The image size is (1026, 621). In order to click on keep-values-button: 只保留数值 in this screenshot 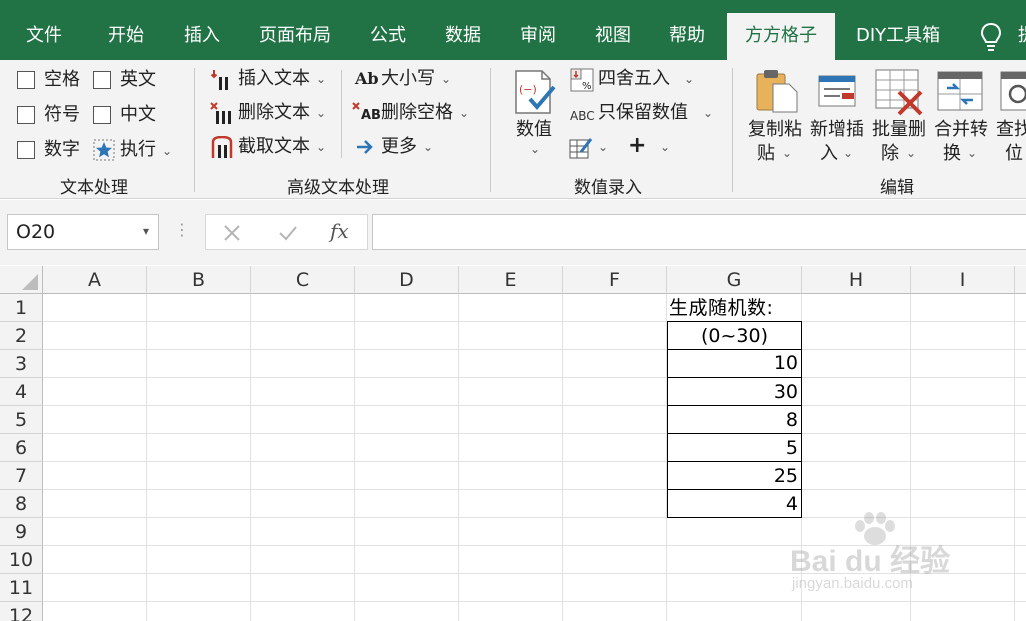, I will do `click(643, 113)`.